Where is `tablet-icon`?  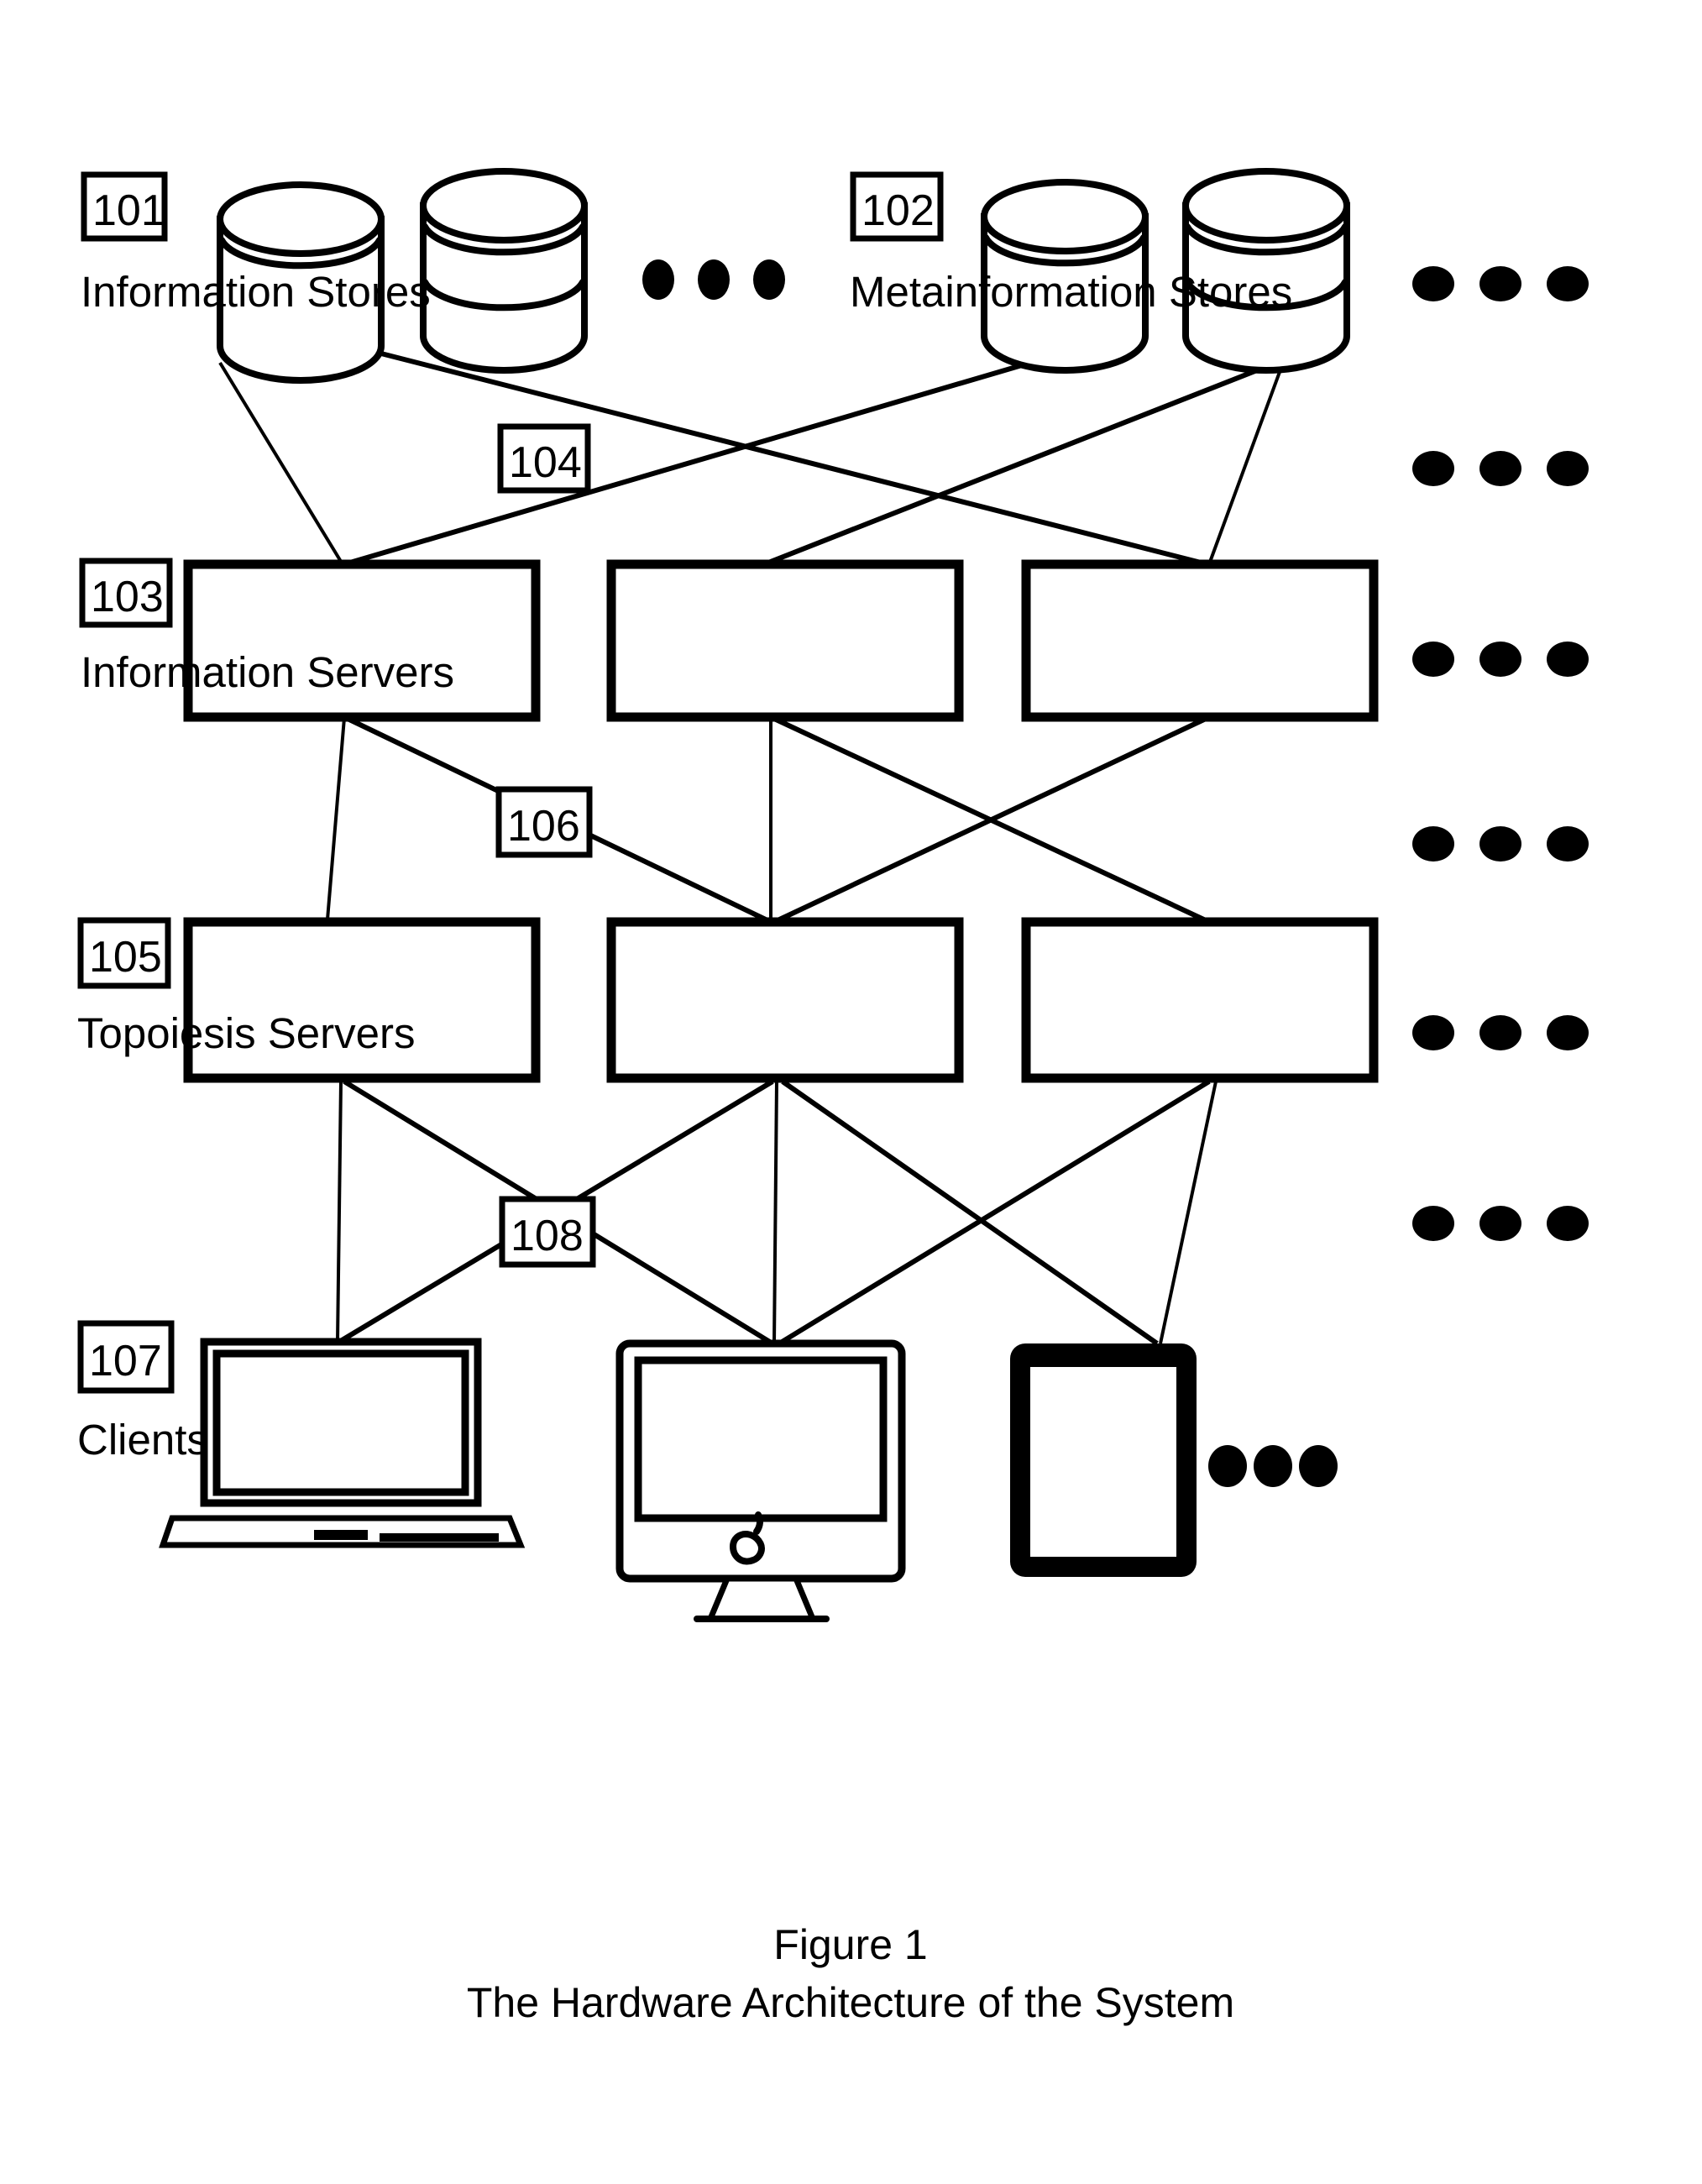
tablet-icon is located at coordinates (1103, 1460).